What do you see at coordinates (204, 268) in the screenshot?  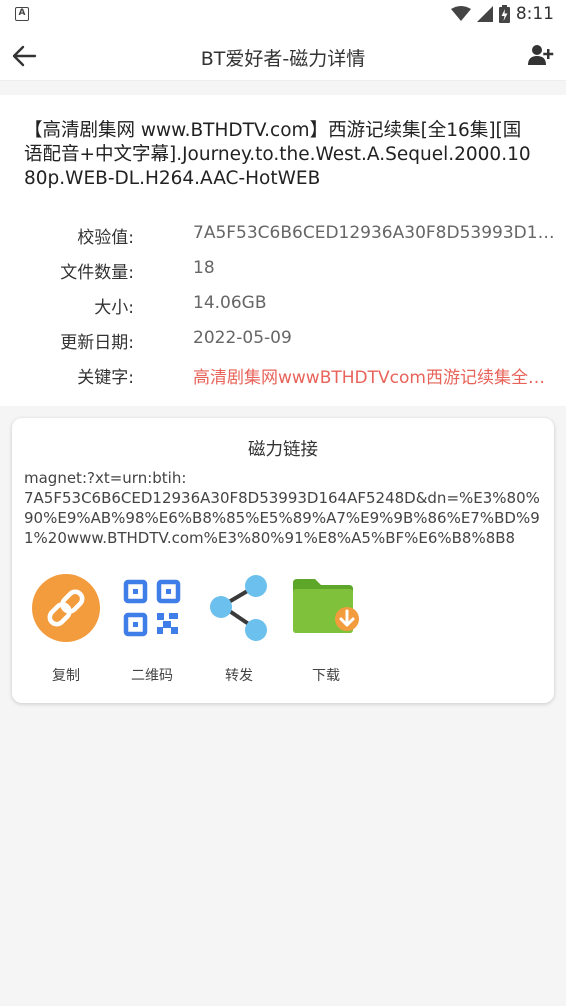 I see `file-count-value: 18` at bounding box center [204, 268].